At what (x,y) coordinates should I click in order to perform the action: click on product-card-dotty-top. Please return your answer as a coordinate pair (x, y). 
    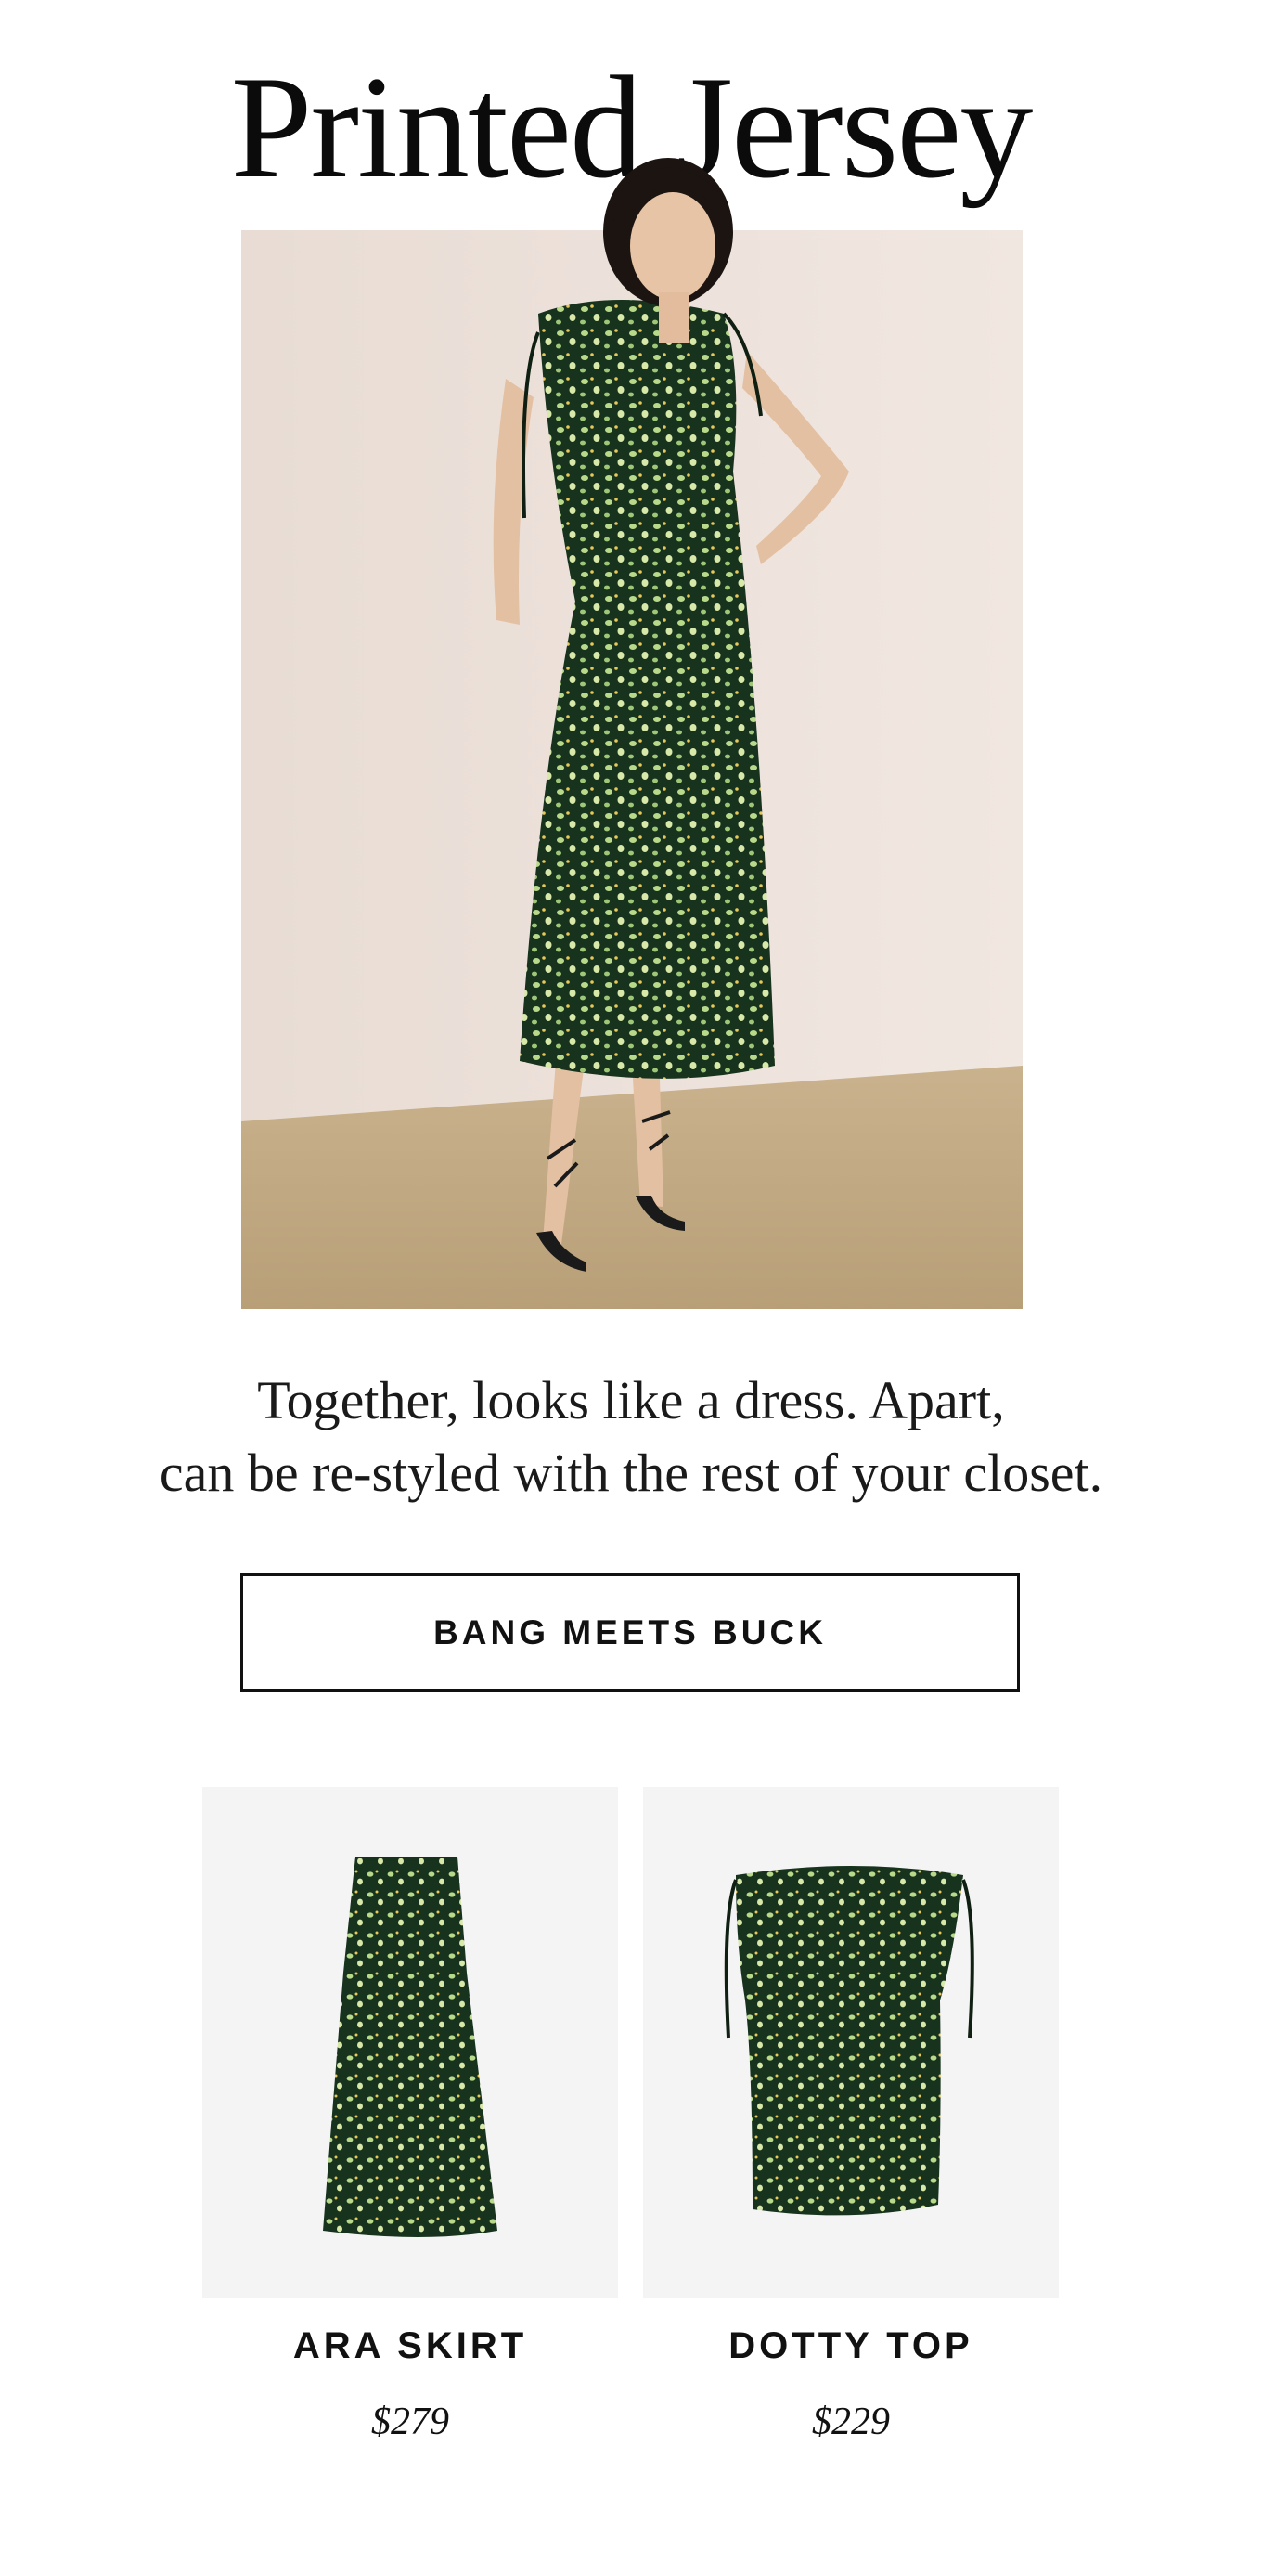
    Looking at the image, I should click on (851, 2042).